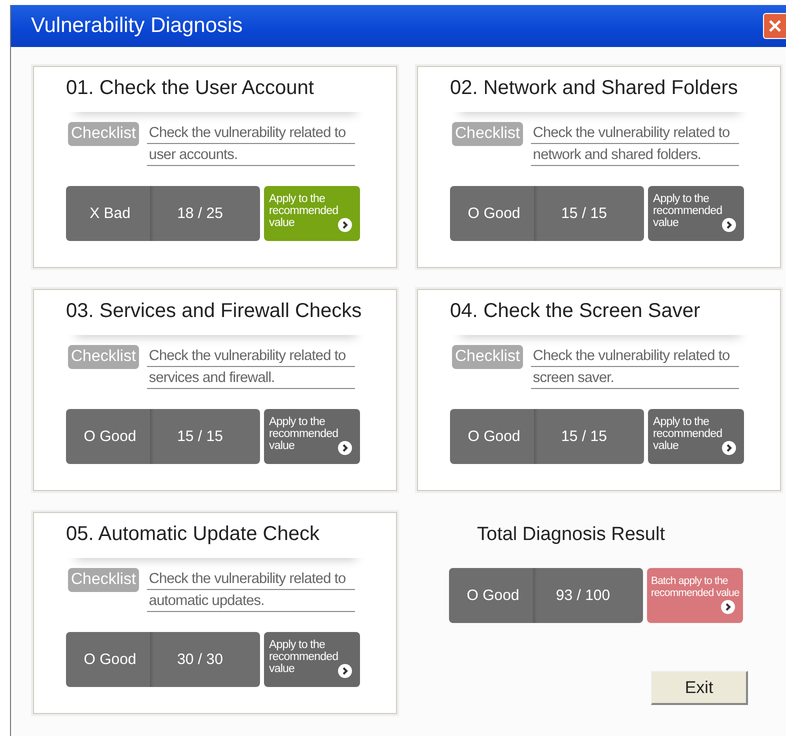  Describe the element at coordinates (137, 26) in the screenshot. I see `window-title: Vulnerability Diagnosis` at that location.